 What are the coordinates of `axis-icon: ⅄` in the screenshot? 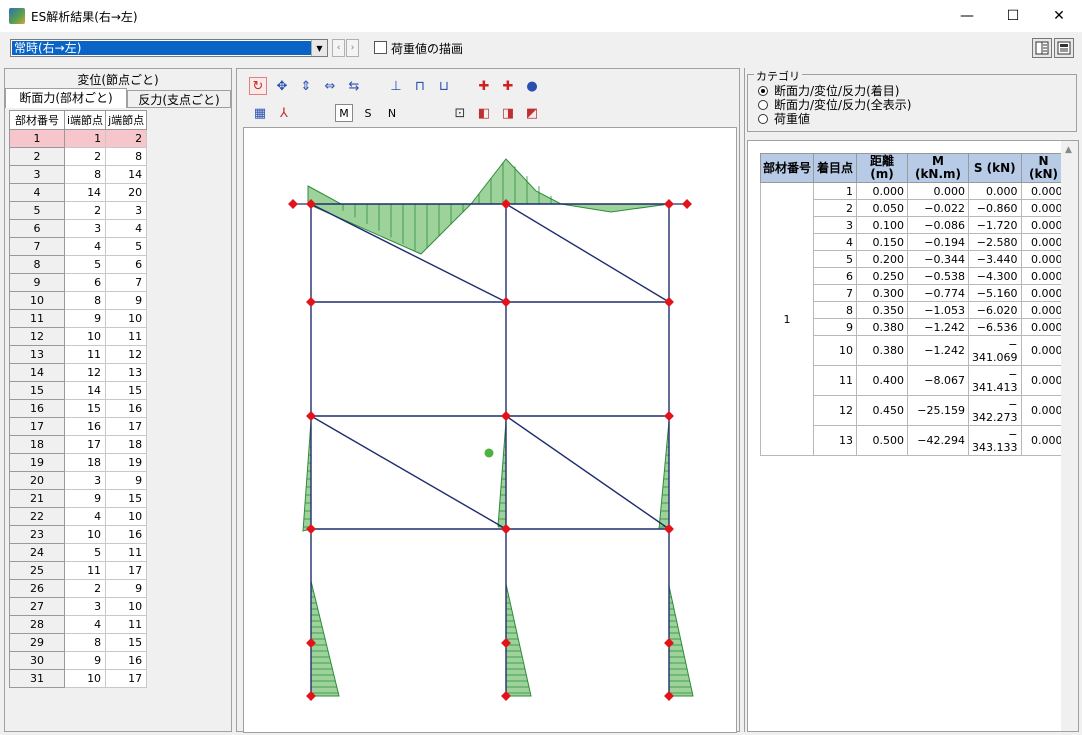 It's located at (284, 113).